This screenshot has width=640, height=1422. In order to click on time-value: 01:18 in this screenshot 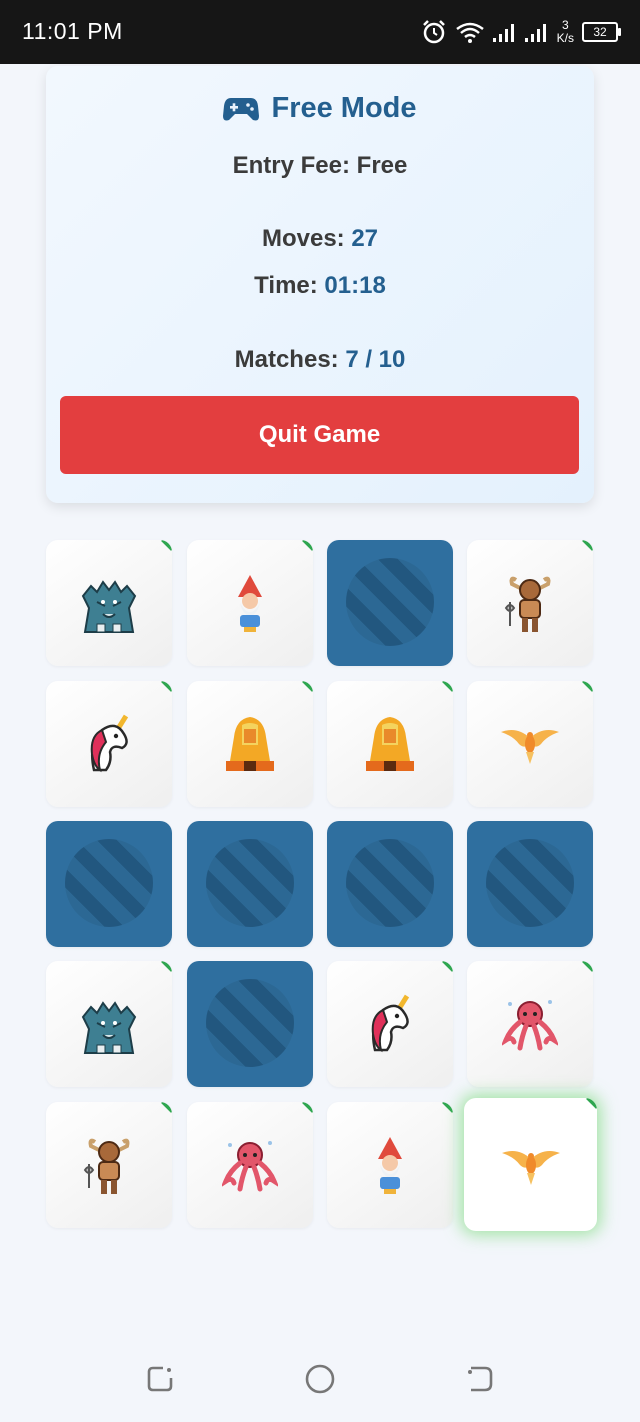, I will do `click(355, 285)`.